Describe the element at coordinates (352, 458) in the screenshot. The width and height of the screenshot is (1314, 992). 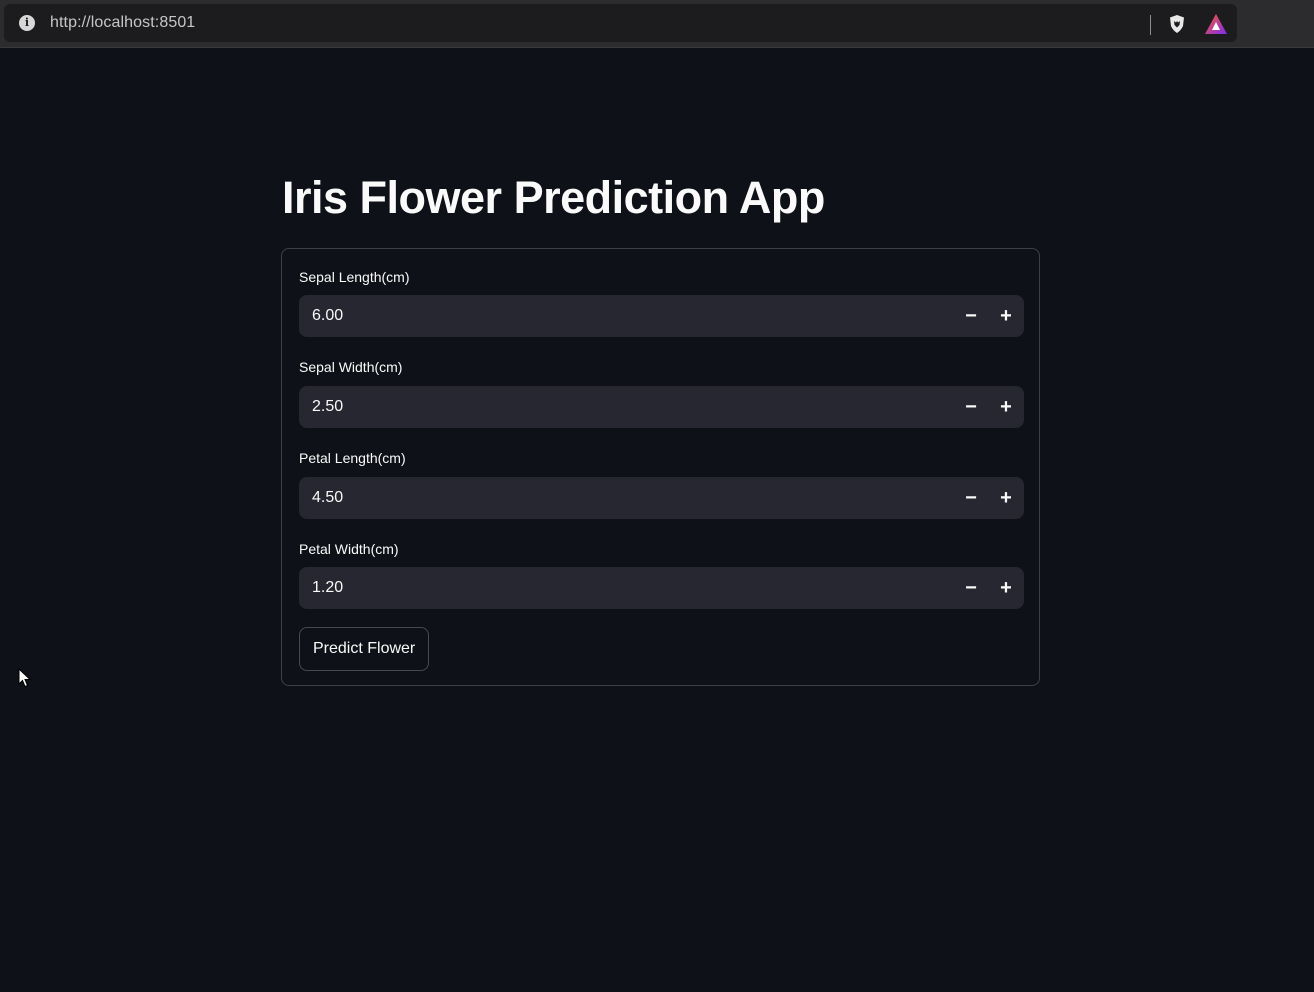
I see `petal-length-label: Petal Length(cm)` at that location.